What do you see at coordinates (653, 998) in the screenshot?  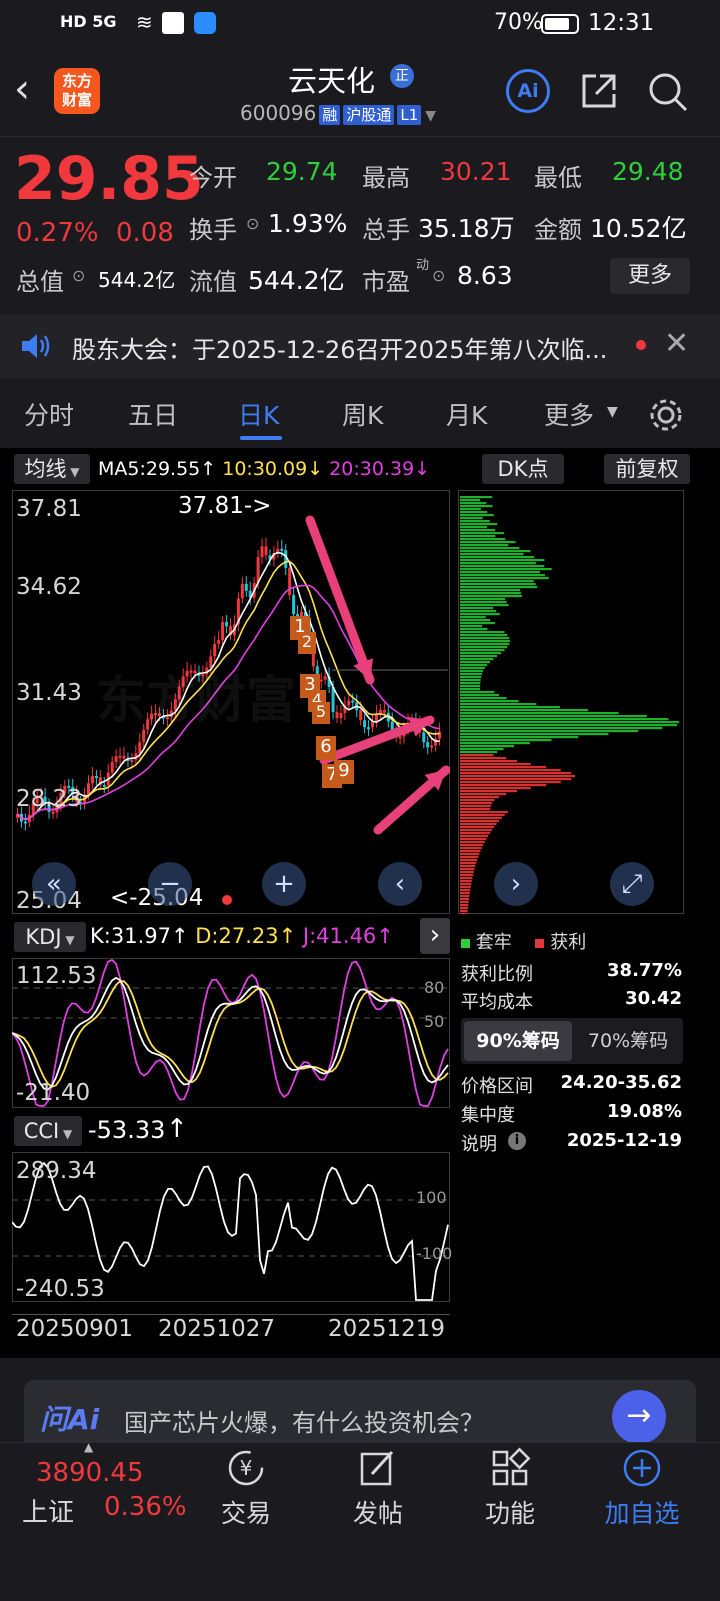 I see `chip-row-value: 30.42` at bounding box center [653, 998].